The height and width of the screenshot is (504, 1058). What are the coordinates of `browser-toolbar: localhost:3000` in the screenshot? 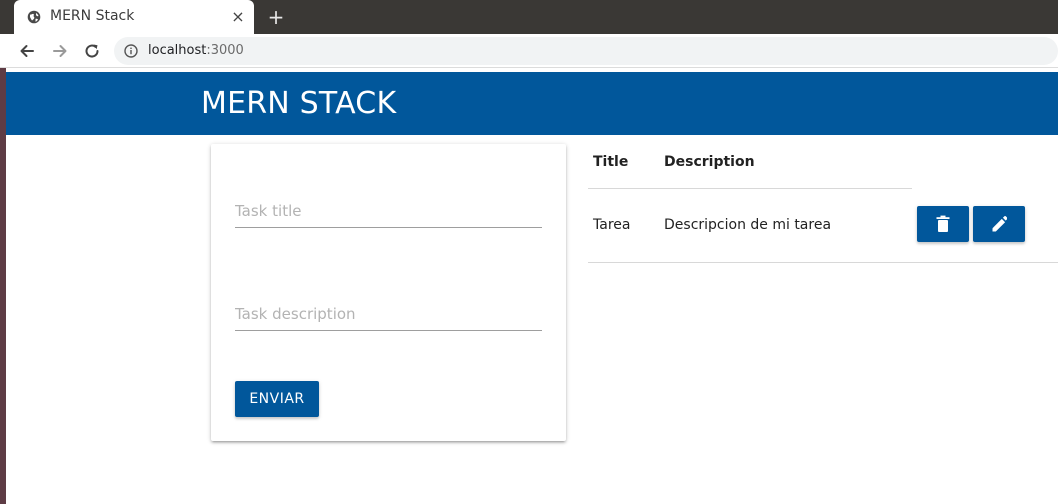 It's located at (529, 51).